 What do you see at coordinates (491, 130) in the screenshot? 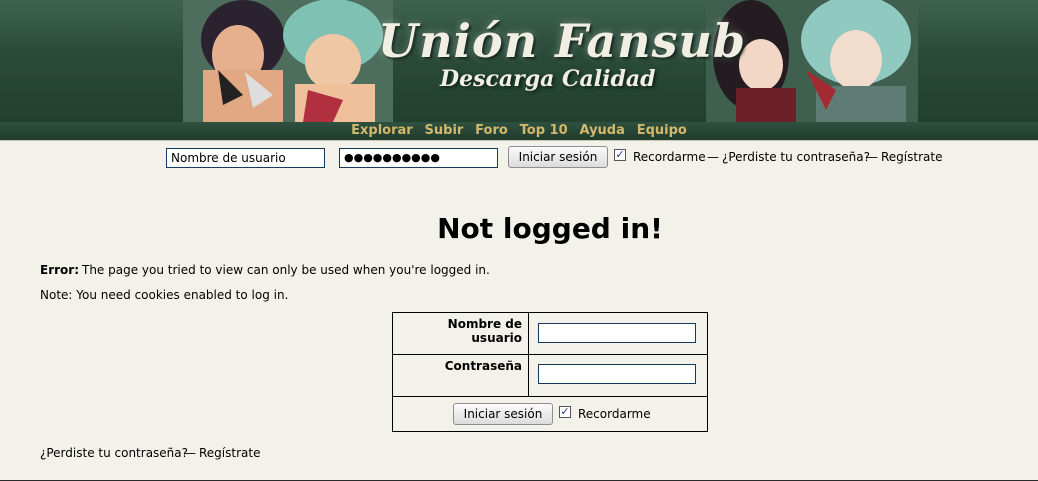
I see `nav-foro-link: Foro` at bounding box center [491, 130].